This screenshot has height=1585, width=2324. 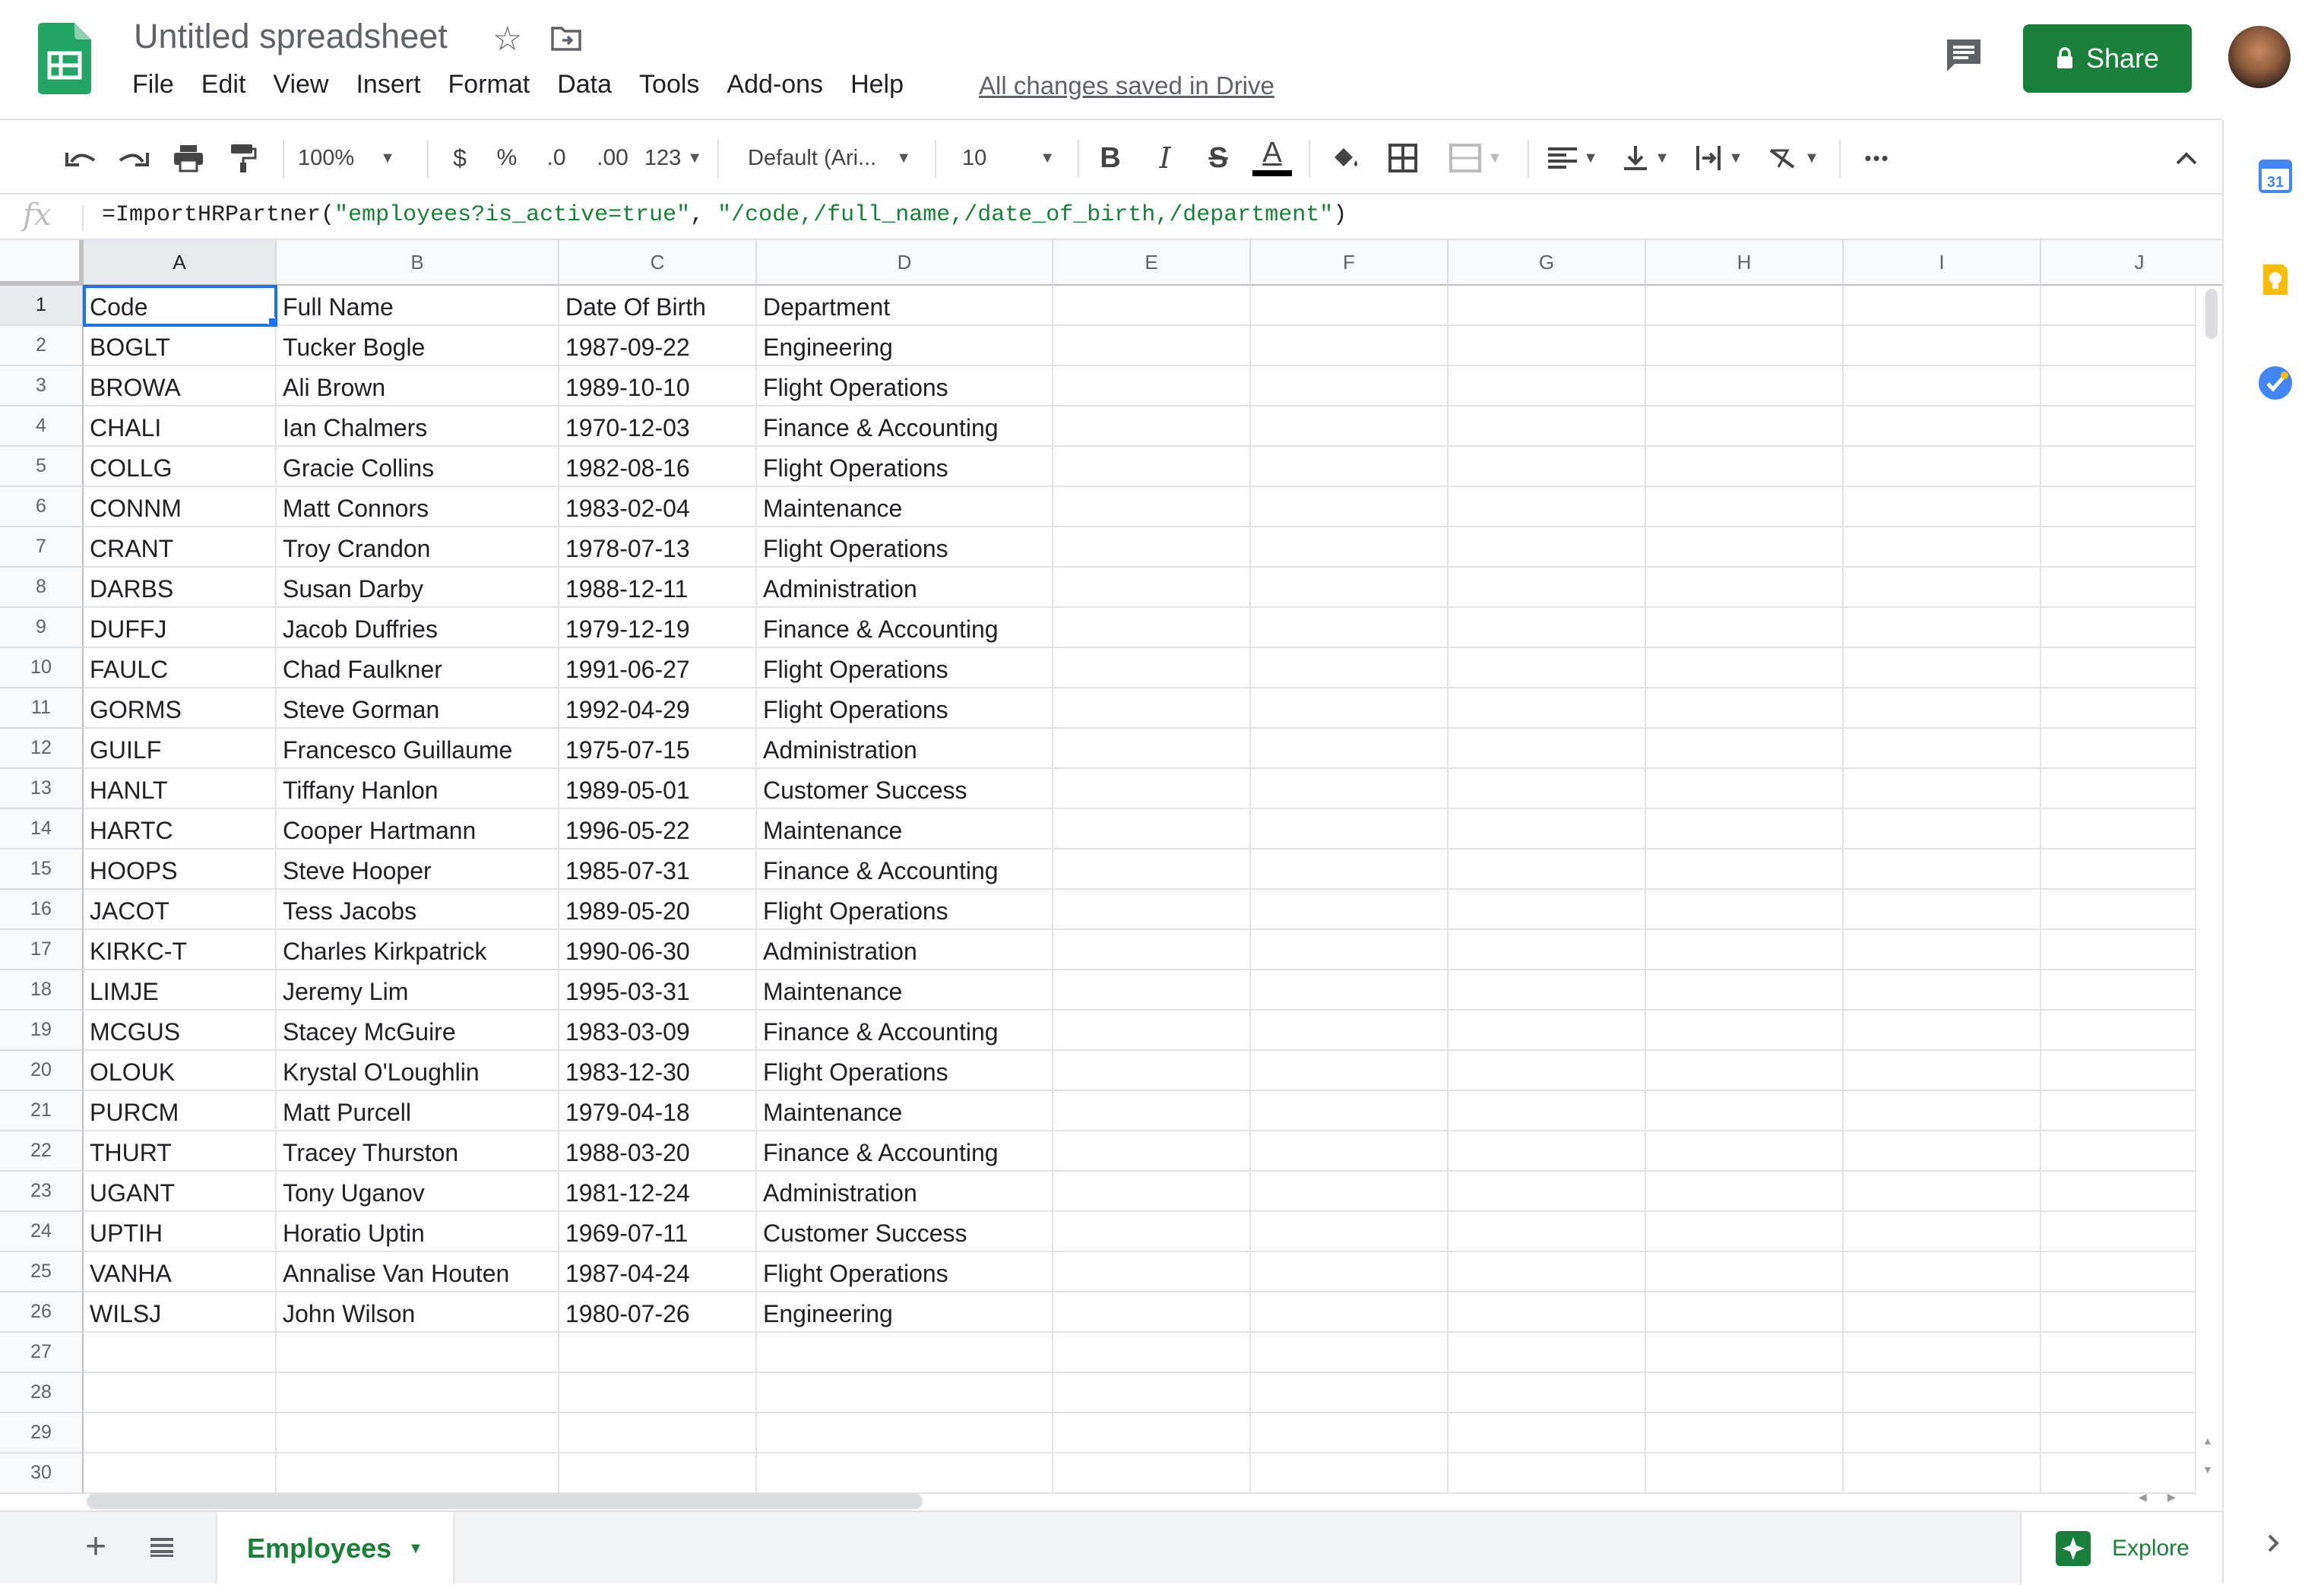 I want to click on merge-cells-icon: ▼, so click(x=1476, y=159).